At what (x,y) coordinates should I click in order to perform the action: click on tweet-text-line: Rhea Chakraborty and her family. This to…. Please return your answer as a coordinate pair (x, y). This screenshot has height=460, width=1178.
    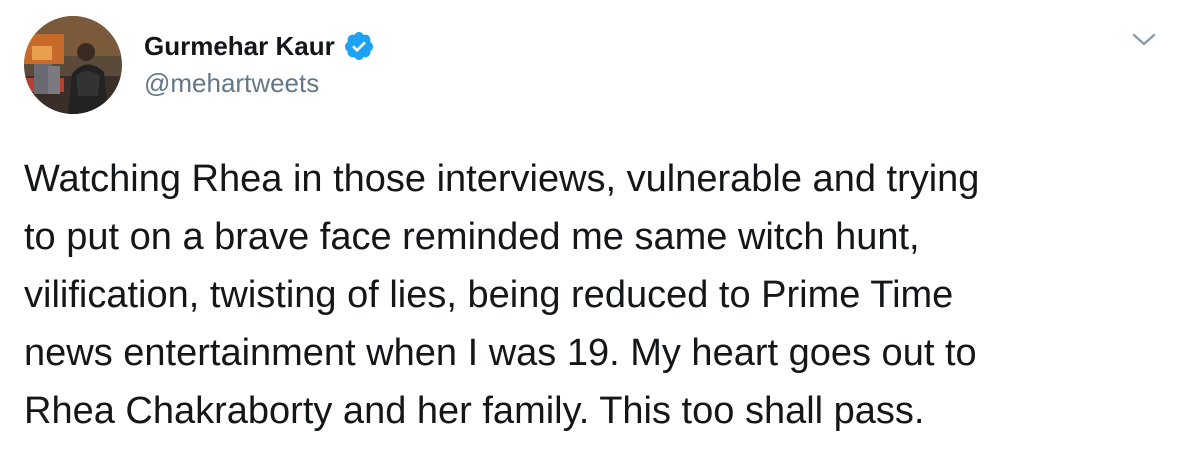
    Looking at the image, I should click on (474, 411).